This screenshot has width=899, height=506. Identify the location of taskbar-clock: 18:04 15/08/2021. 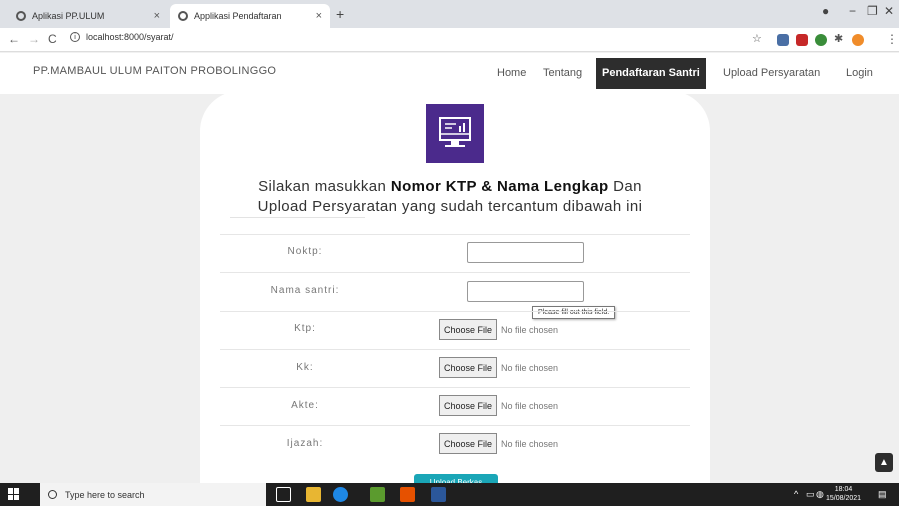
(843, 494).